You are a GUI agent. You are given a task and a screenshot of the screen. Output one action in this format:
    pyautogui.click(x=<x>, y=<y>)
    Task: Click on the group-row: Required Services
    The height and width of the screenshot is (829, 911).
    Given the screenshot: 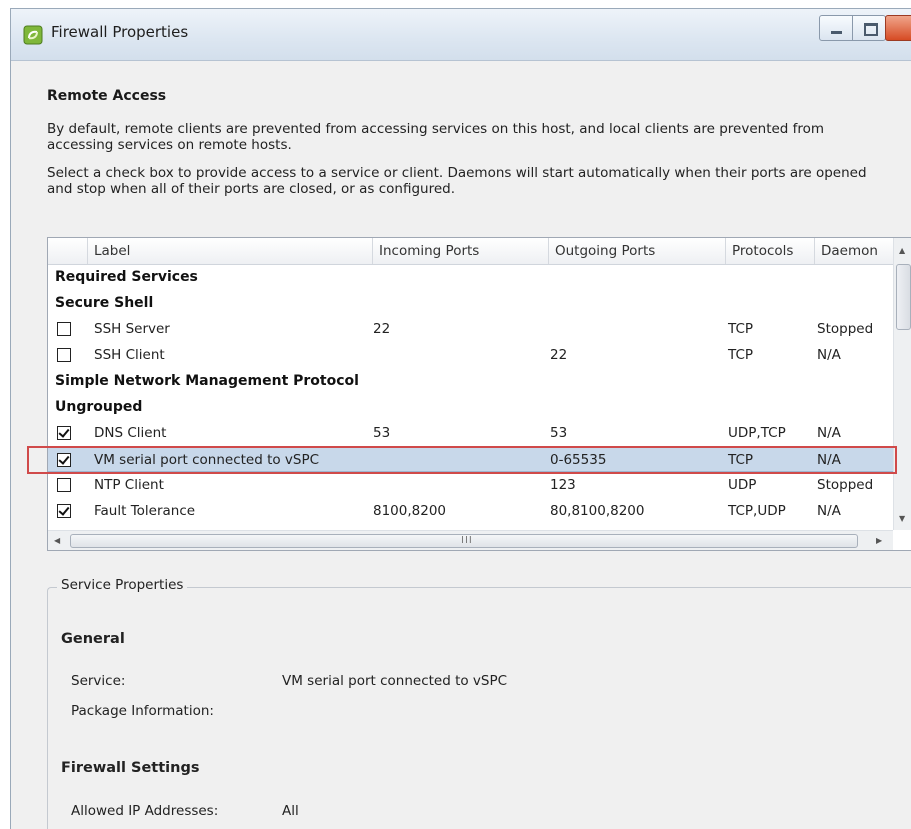 What is the action you would take?
    pyautogui.click(x=470, y=277)
    